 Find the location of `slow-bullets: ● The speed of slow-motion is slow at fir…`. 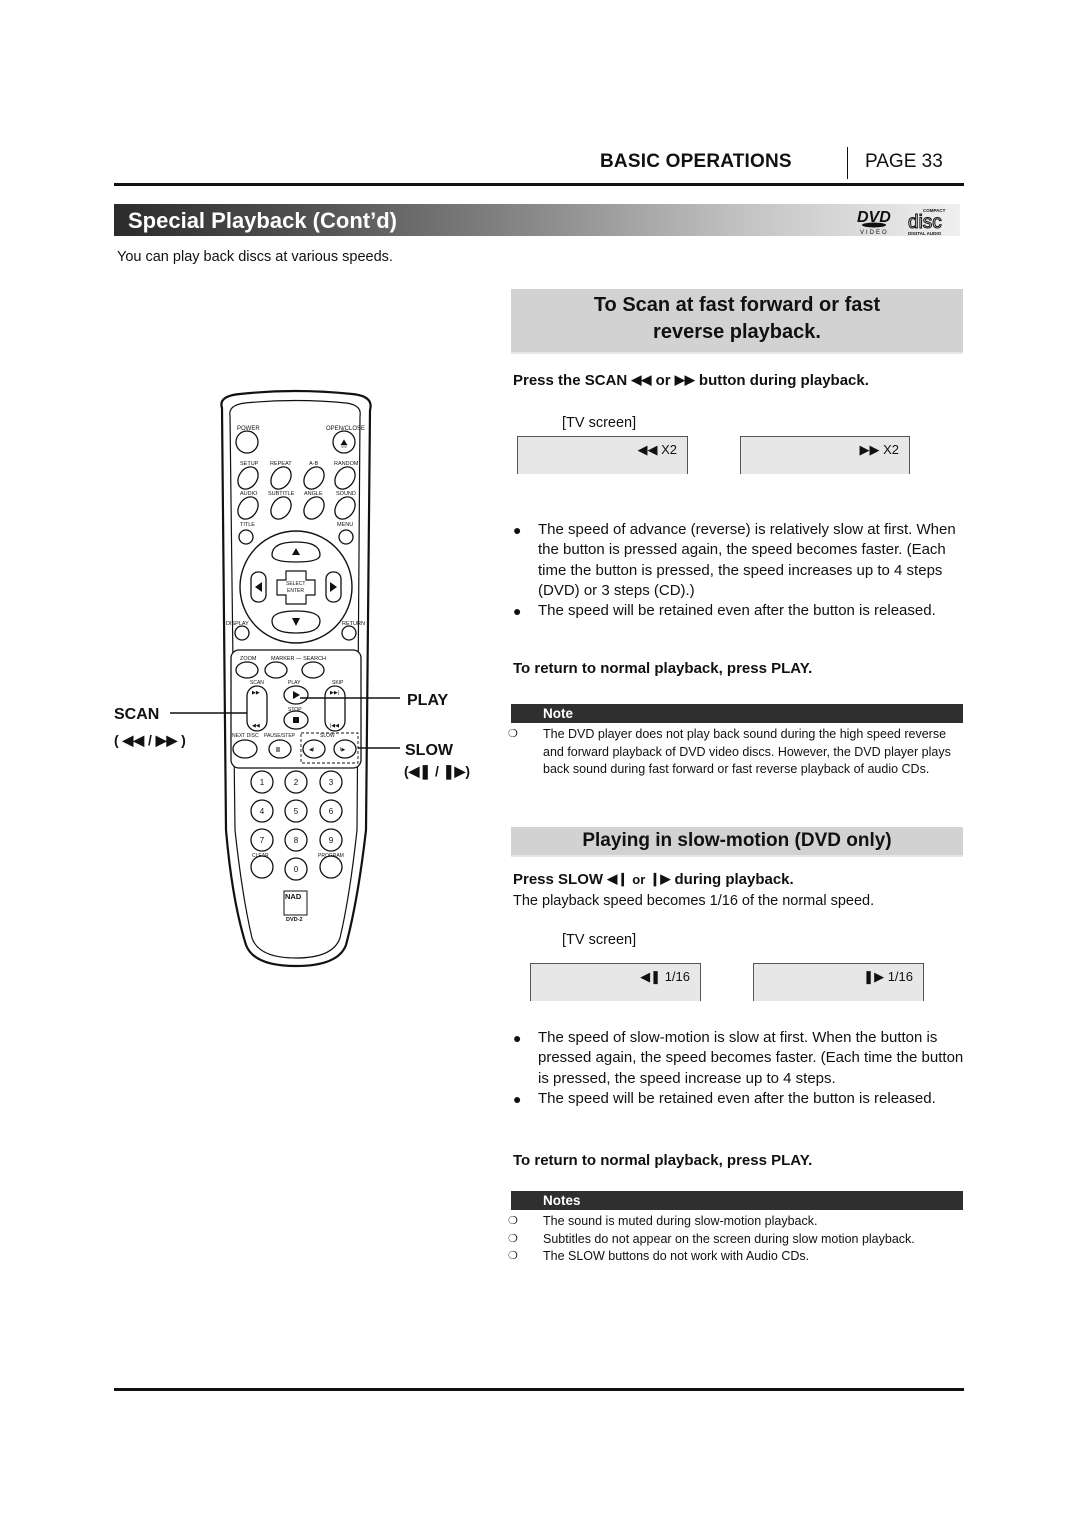

slow-bullets: ● The speed of slow-motion is slow at fir… is located at coordinates (740, 1068).